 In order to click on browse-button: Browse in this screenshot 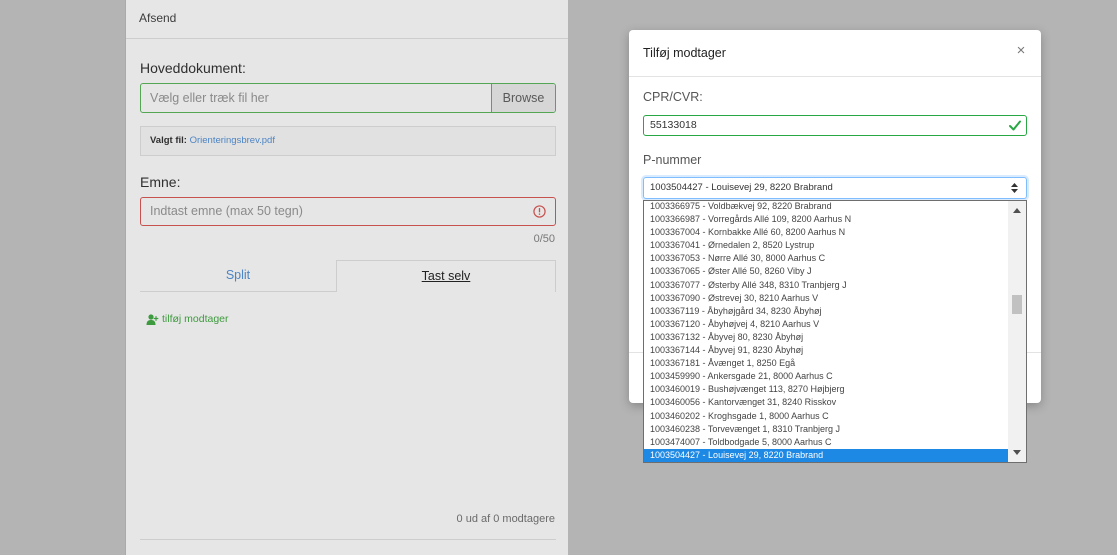, I will do `click(523, 98)`.